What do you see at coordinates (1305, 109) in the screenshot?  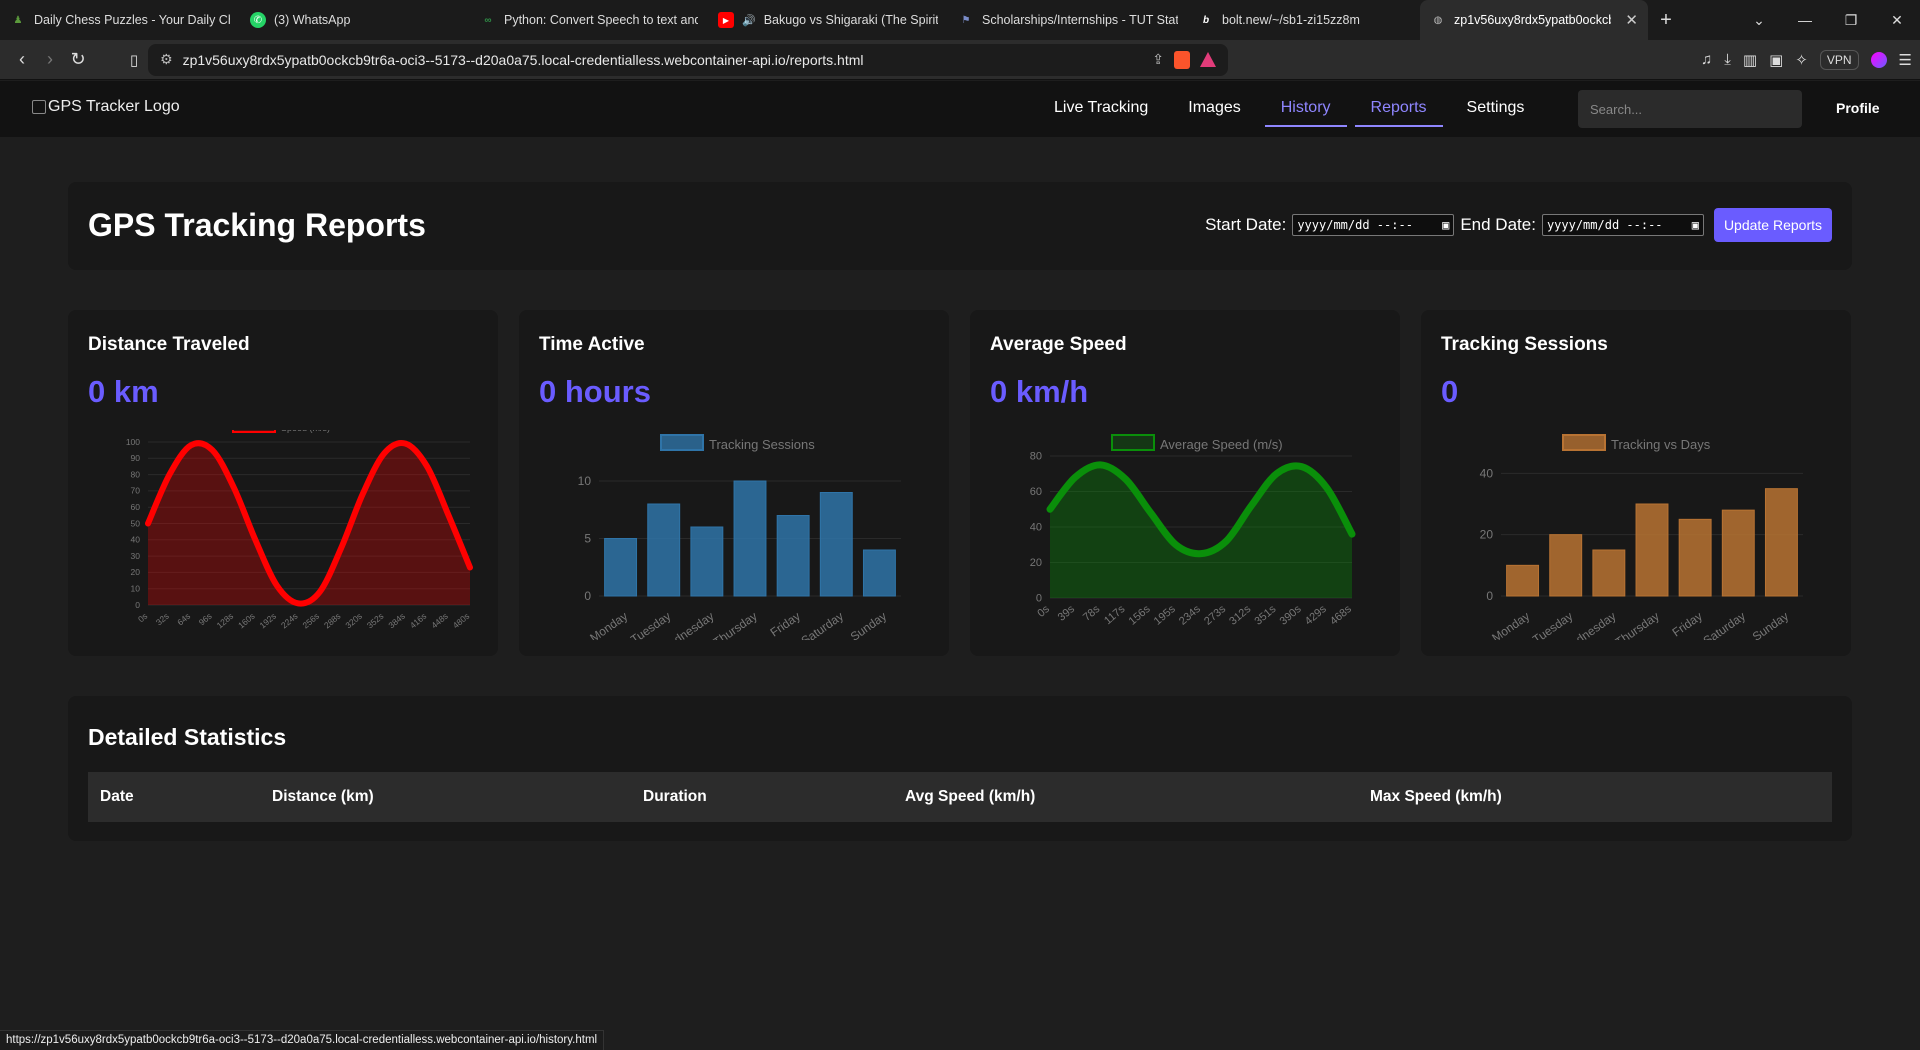 I see `nav-history: History` at bounding box center [1305, 109].